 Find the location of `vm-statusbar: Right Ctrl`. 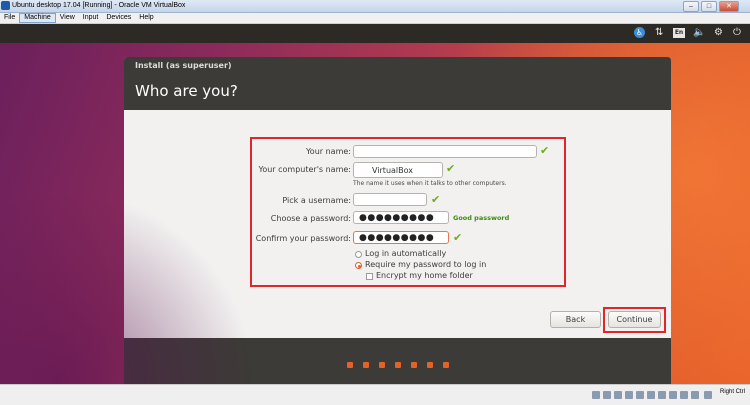

vm-statusbar: Right Ctrl is located at coordinates (375, 394).